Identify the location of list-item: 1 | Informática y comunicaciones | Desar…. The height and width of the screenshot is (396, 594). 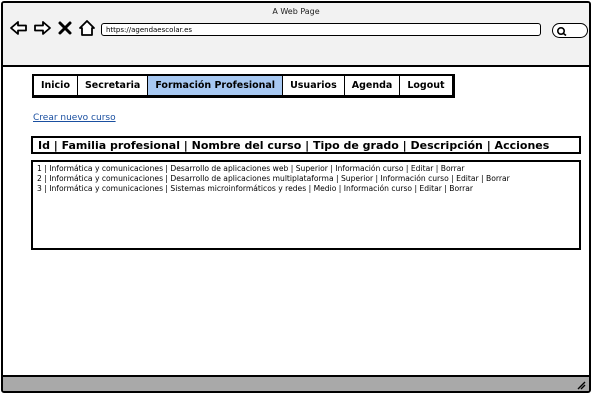
(306, 169).